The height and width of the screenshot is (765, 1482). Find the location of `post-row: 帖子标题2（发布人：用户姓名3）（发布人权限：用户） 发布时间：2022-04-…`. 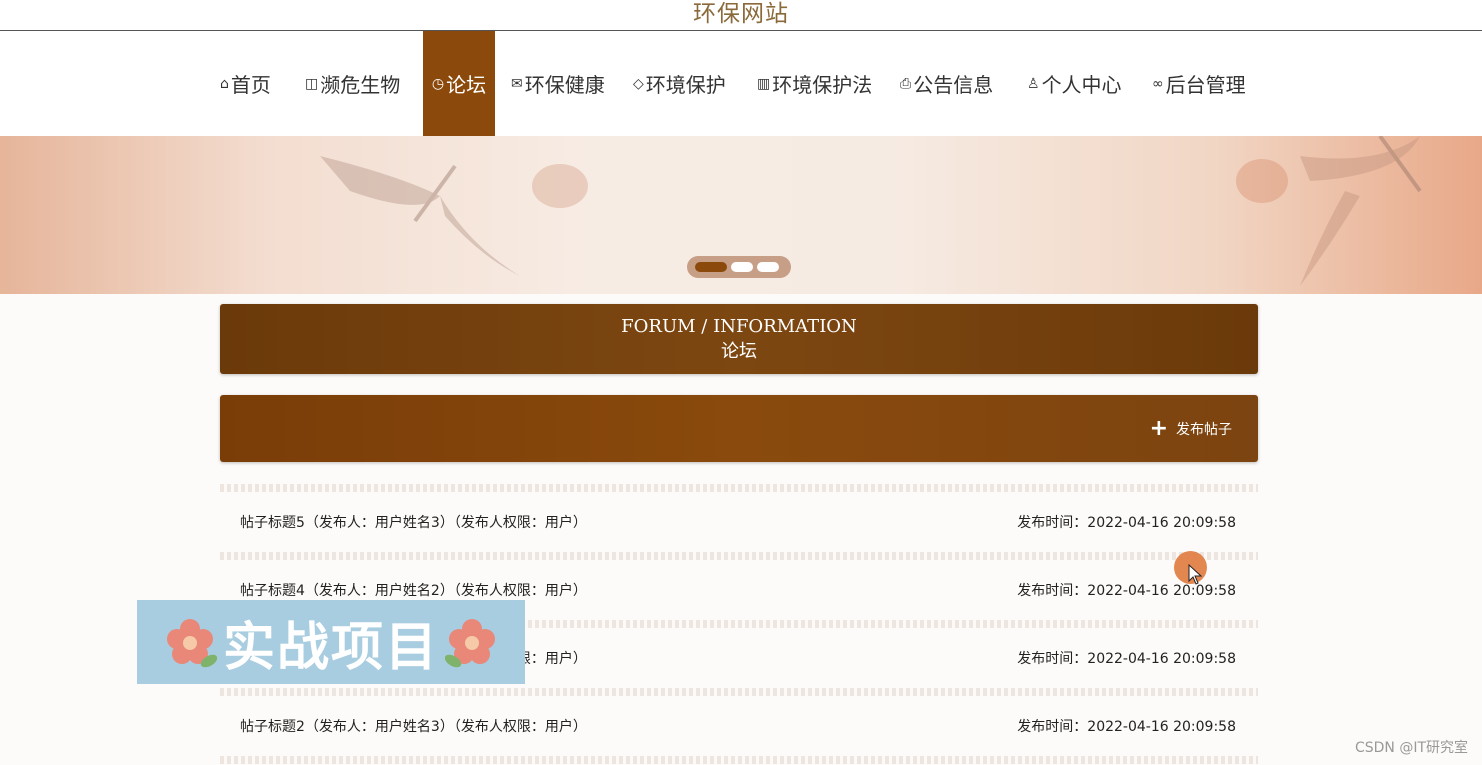

post-row: 帖子标题2（发布人：用户姓名3）（发布人权限：用户） 发布时间：2022-04-… is located at coordinates (739, 726).